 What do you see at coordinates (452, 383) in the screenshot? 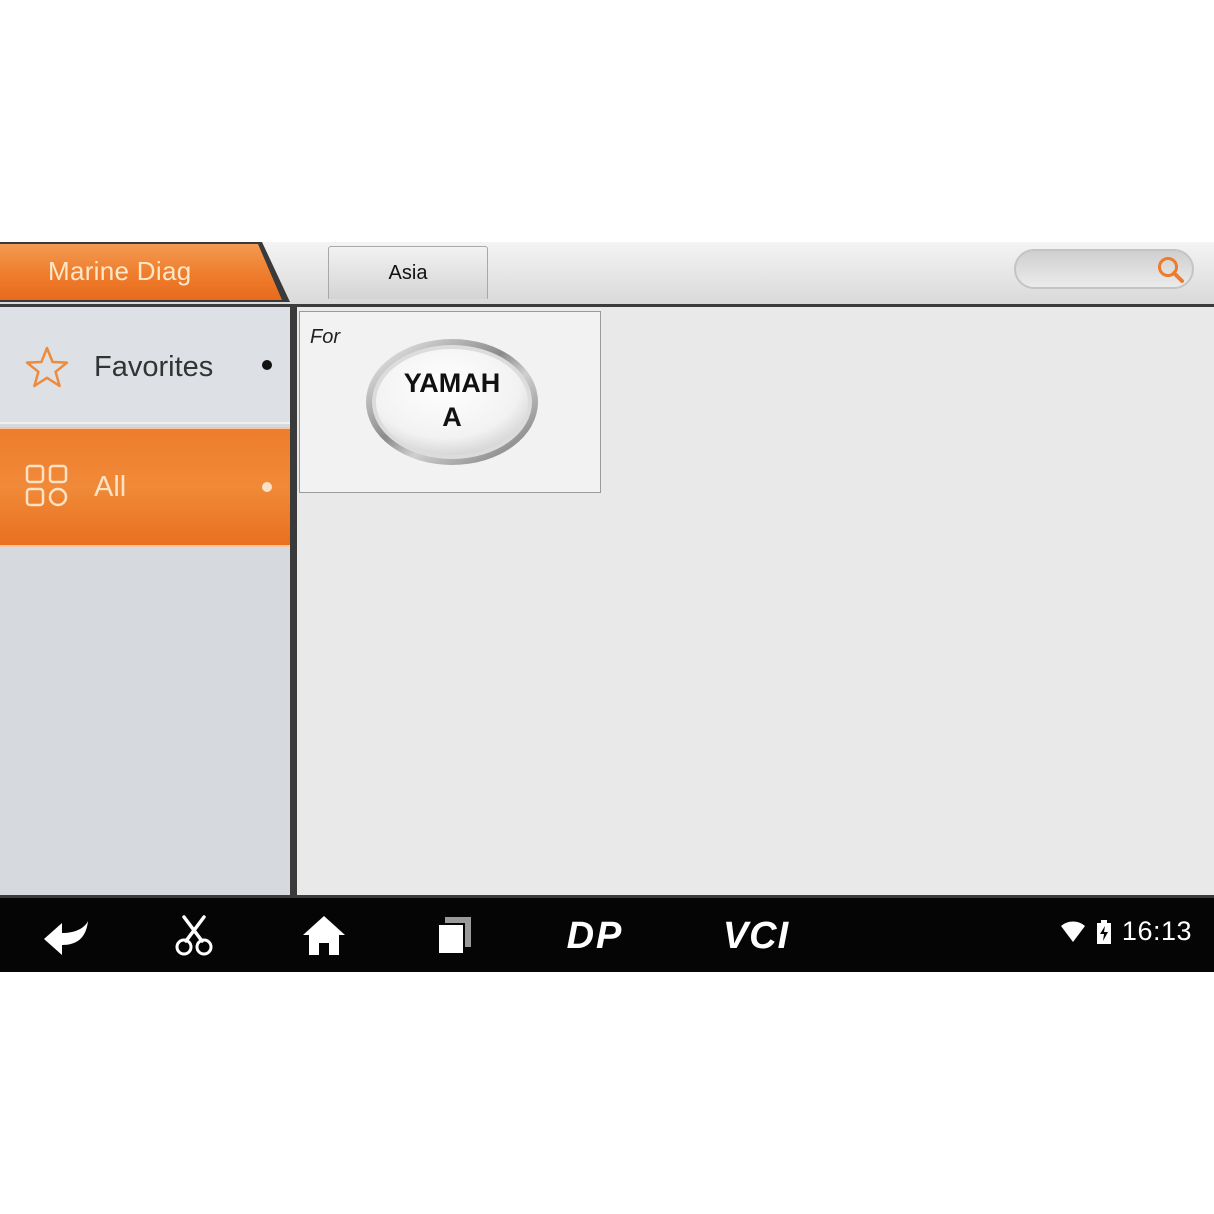
I see `brand-label-line1: YAMAH` at bounding box center [452, 383].